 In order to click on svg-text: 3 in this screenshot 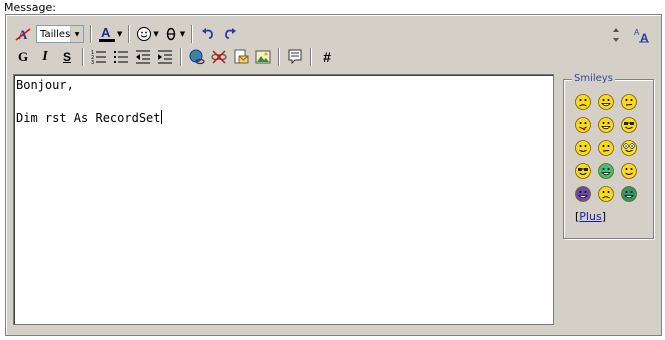, I will do `click(92, 62)`.